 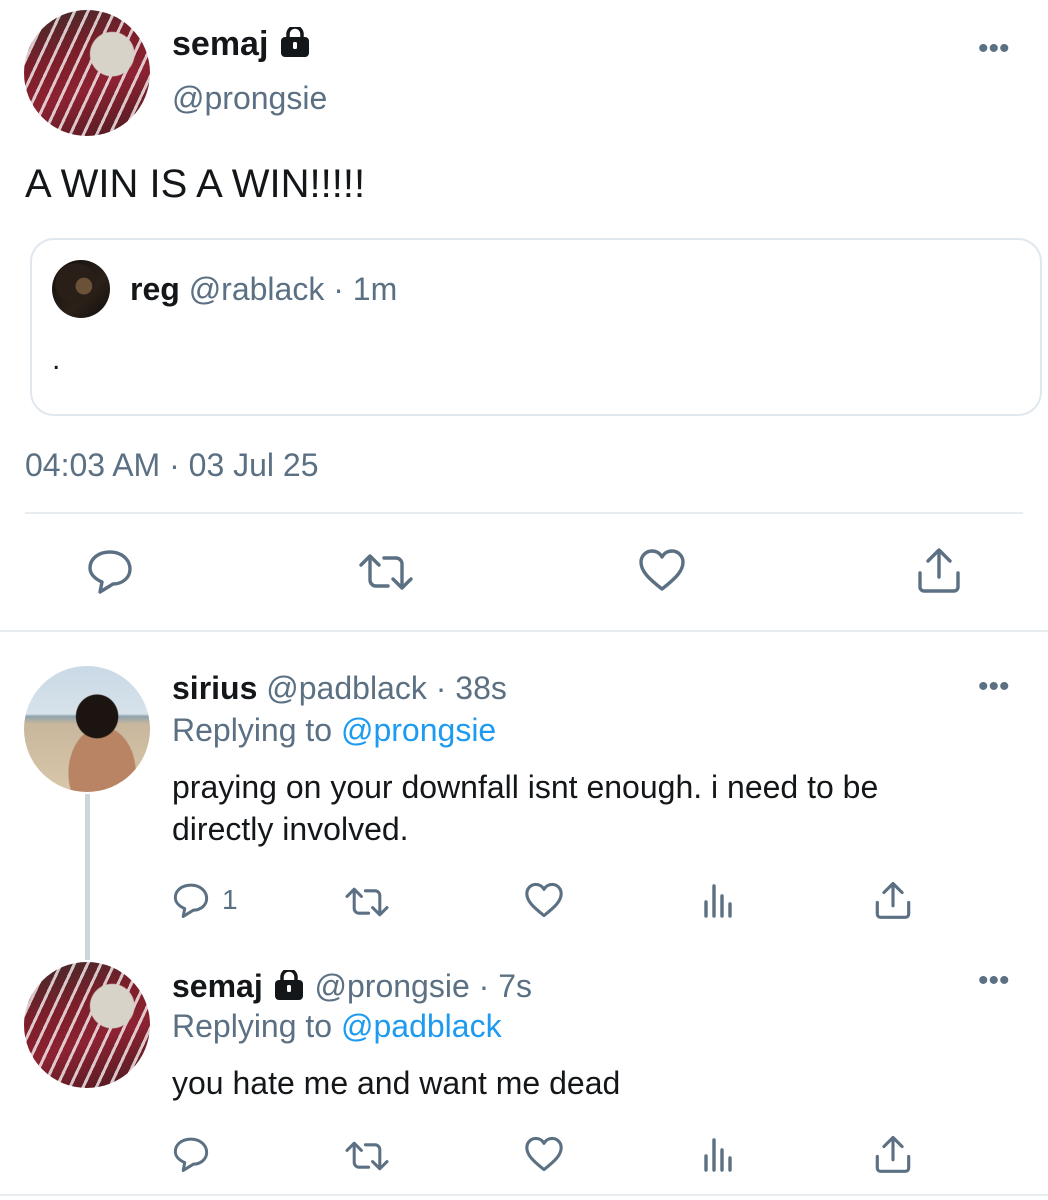 What do you see at coordinates (337, 1026) in the screenshot?
I see `replying-to: Replying to @padblack` at bounding box center [337, 1026].